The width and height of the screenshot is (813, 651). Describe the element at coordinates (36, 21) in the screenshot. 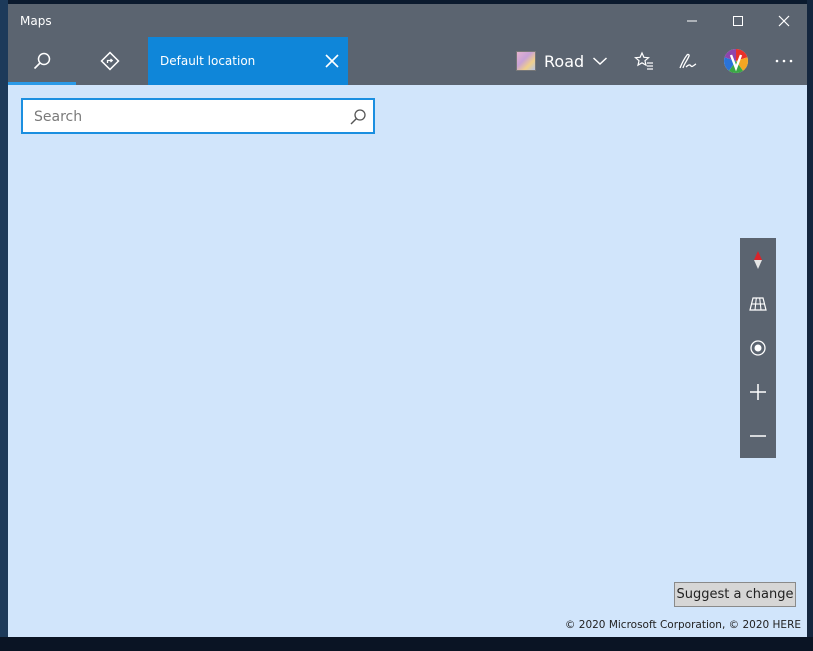

I see `window-title: Maps` at that location.